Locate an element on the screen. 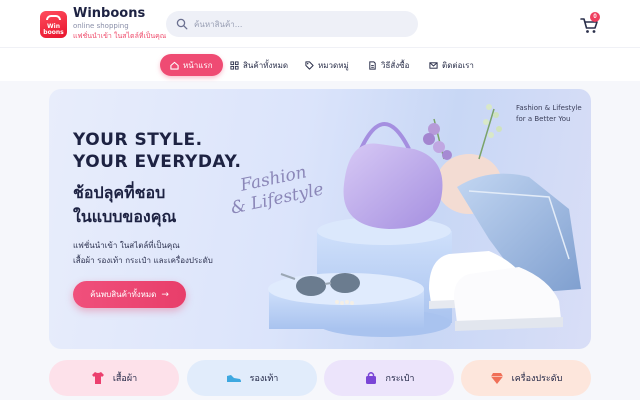 This screenshot has width=640, height=400. brand-tagline: แฟชั่นนำเข้า ในสไตล์ที่เป็นคุณ is located at coordinates (120, 36).